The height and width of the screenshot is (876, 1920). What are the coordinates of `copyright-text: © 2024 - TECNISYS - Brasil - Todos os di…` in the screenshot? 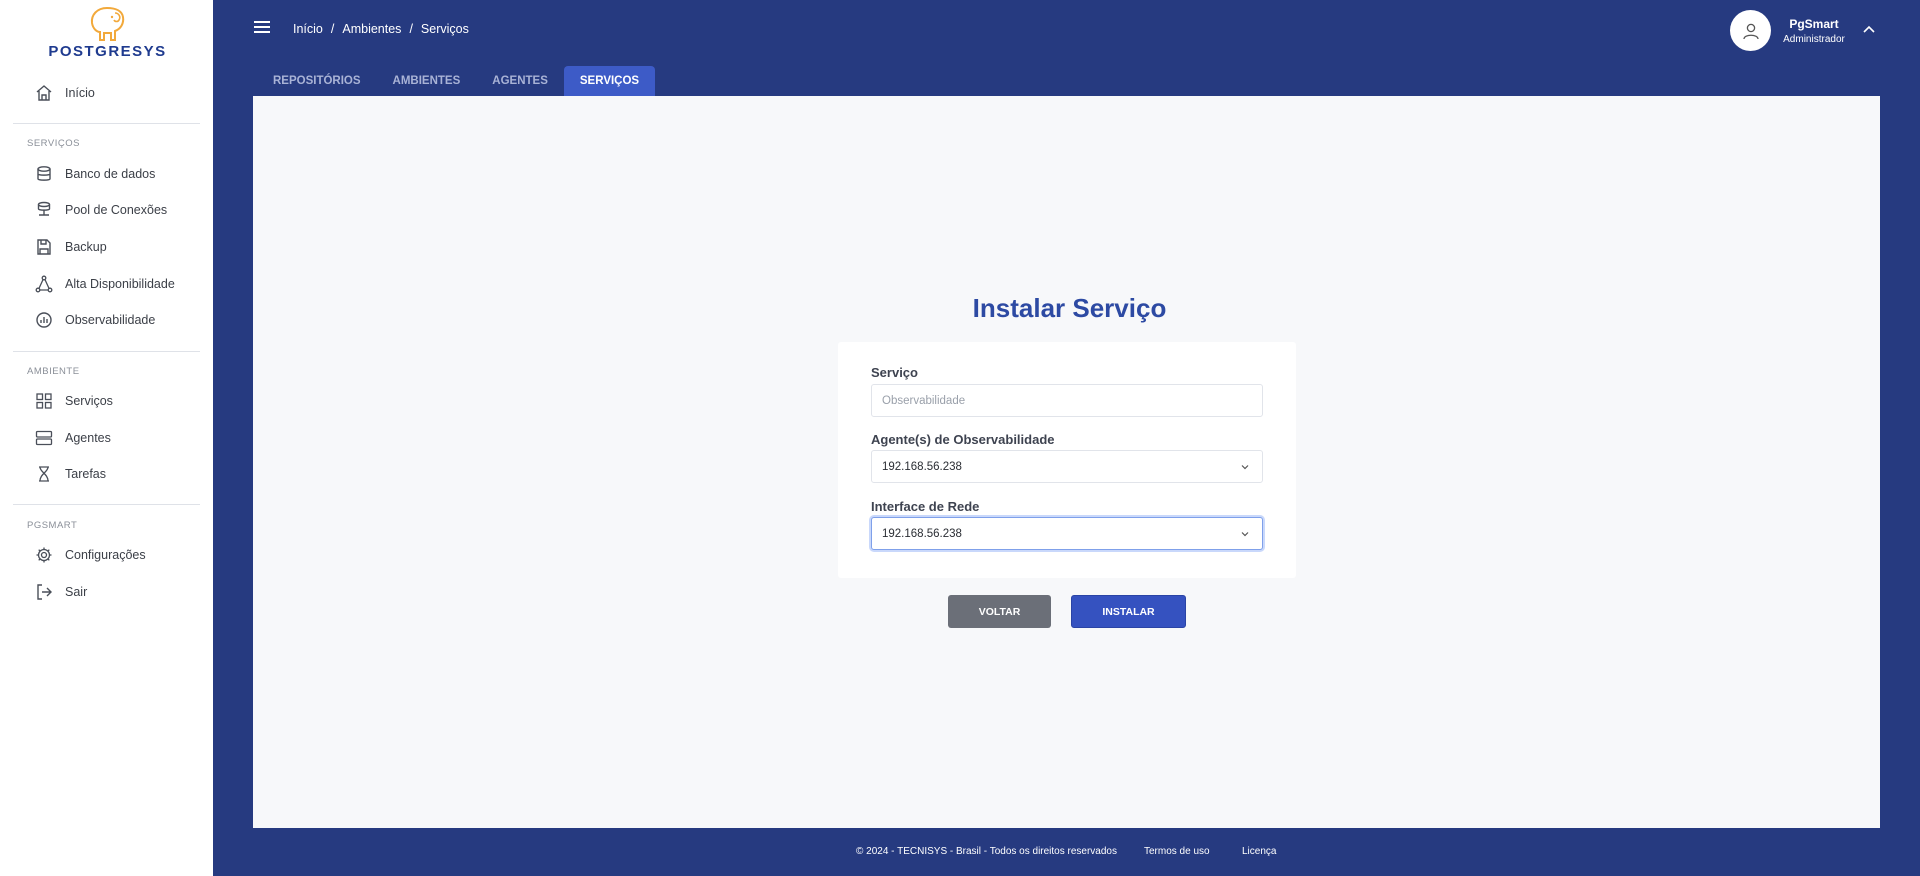 It's located at (986, 851).